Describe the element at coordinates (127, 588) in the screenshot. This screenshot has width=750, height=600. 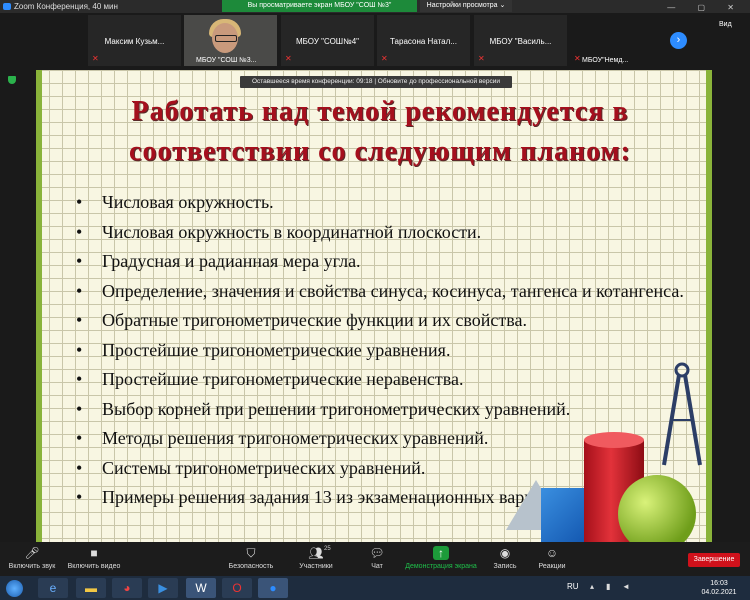
I see `chrome-taskbar-icon: ◕` at that location.